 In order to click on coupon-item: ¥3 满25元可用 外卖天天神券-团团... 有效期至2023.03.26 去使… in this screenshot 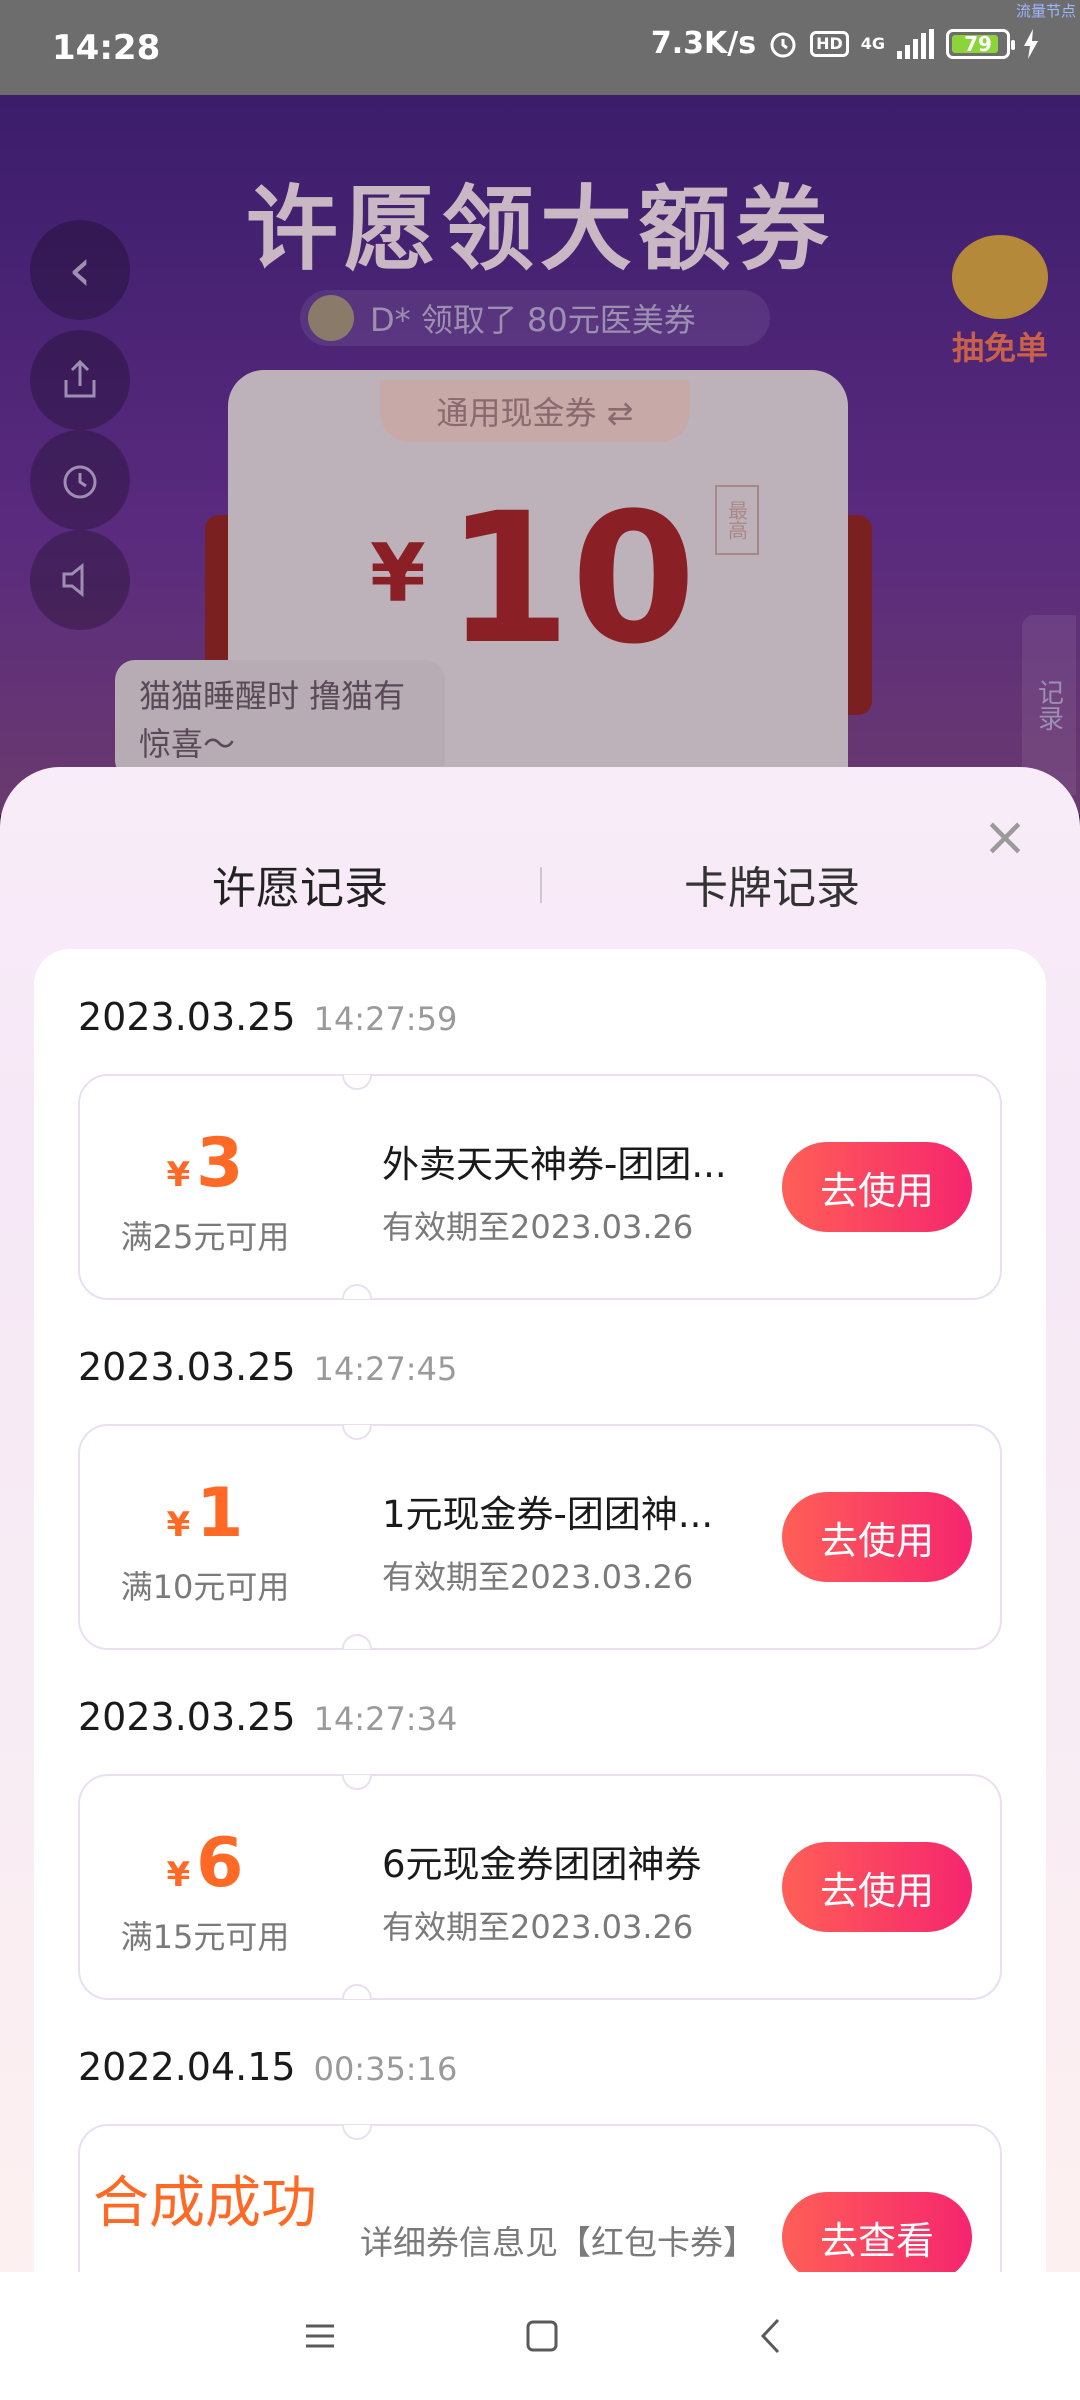, I will do `click(540, 1187)`.